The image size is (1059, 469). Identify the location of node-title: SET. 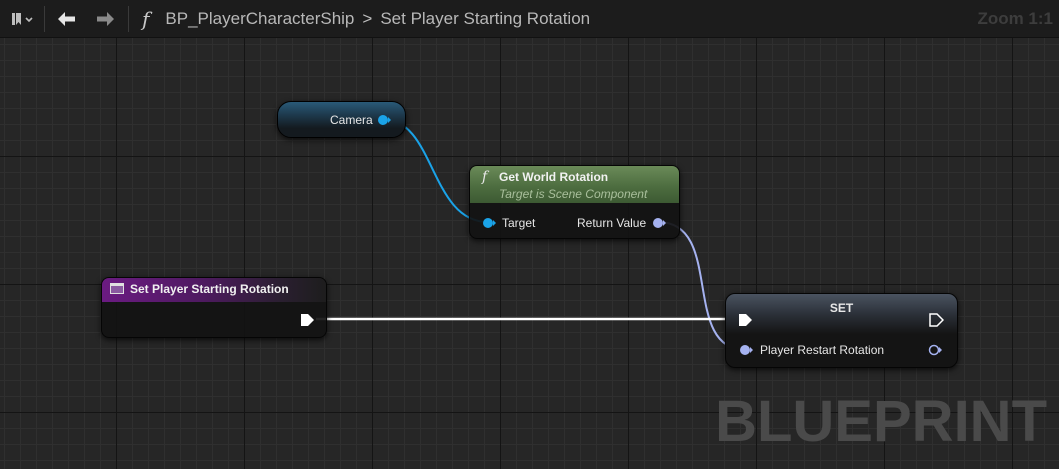
(841, 308).